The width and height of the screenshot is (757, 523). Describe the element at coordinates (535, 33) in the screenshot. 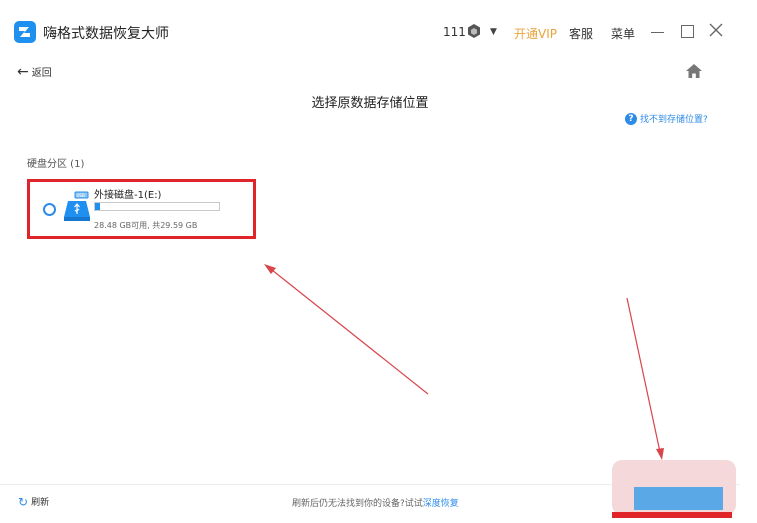

I see `vip-button: 开通VIP` at that location.